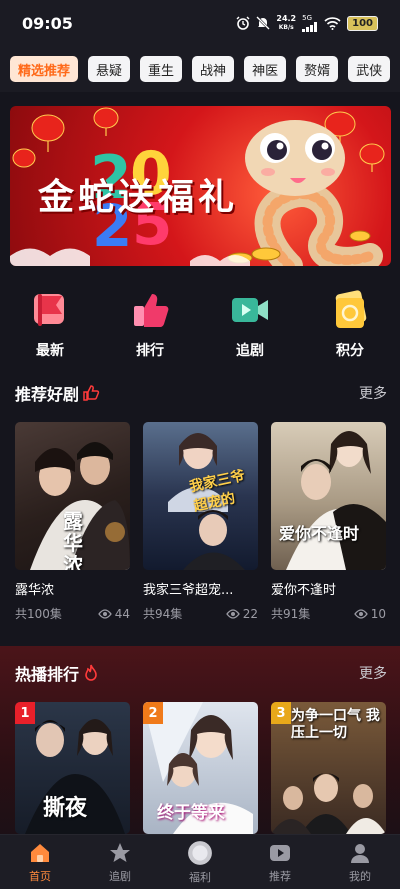 This screenshot has height=889, width=400. I want to click on nav-welfare: 福利, so click(200, 862).